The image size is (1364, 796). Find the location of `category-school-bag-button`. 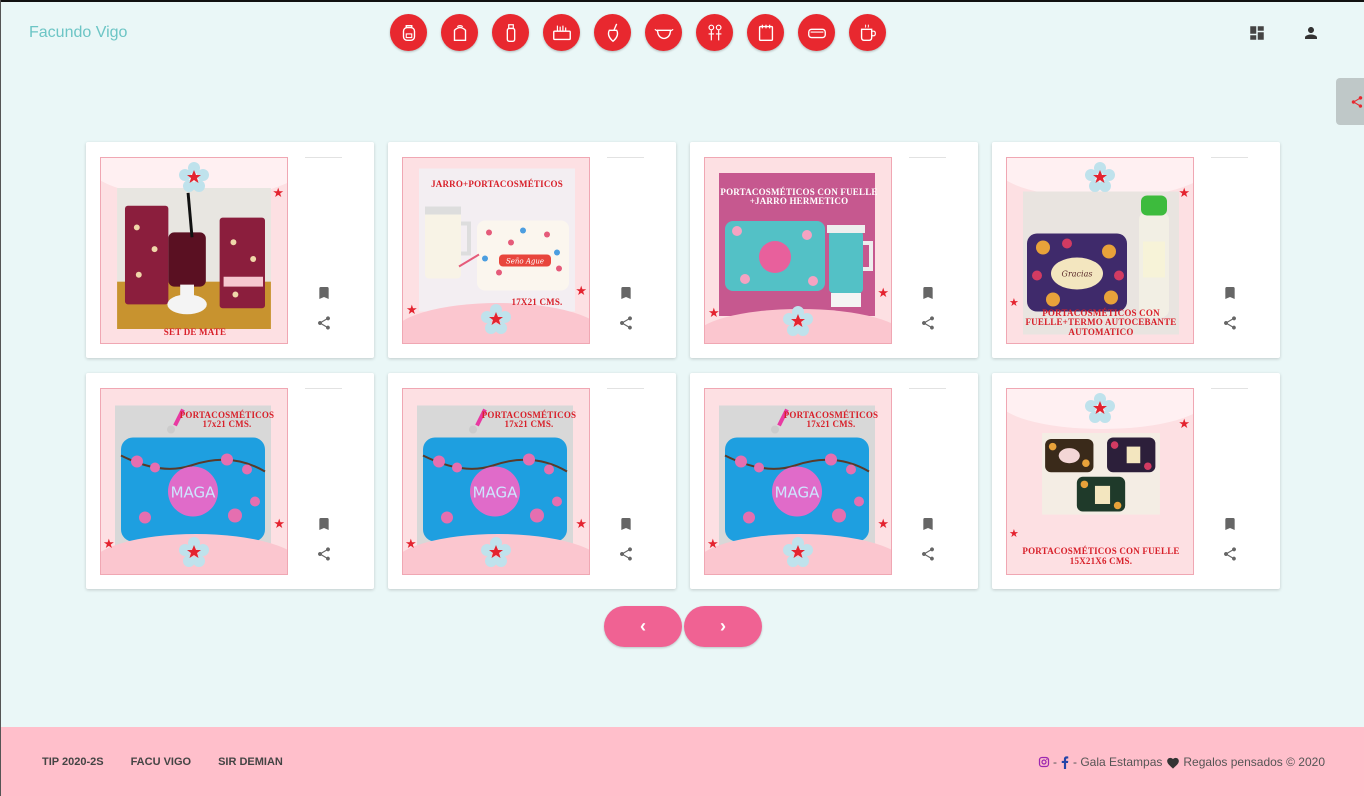

category-school-bag-button is located at coordinates (459, 32).